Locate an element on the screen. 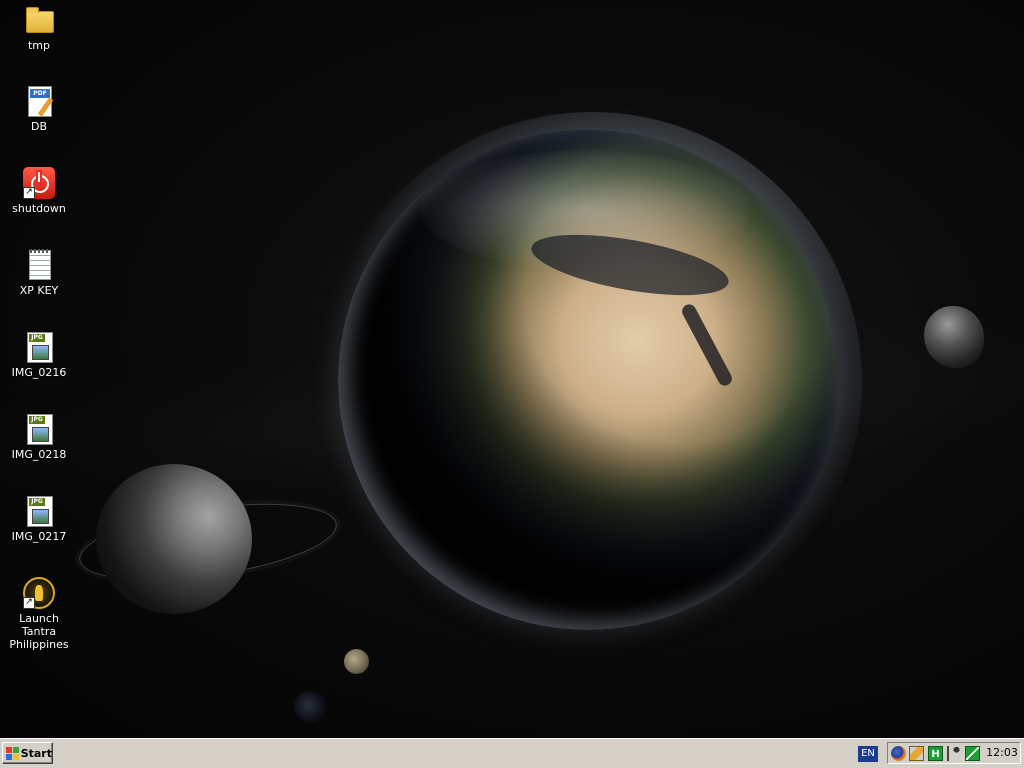  language-indicator: EN is located at coordinates (868, 754).